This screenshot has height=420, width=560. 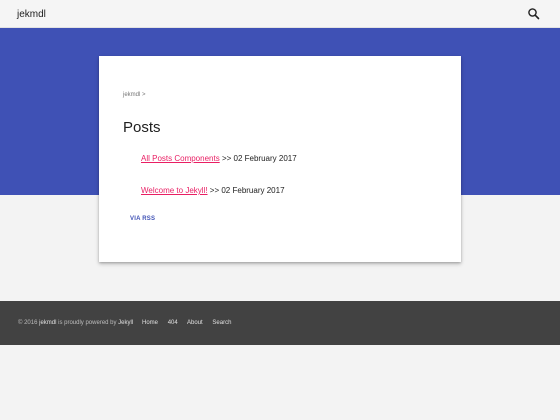 I want to click on footer-nav: Home 404 About Search, so click(x=190, y=323).